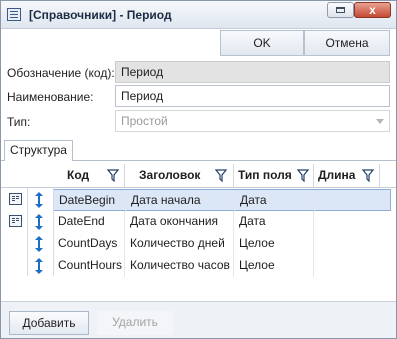 This screenshot has width=397, height=339. I want to click on code-field: Период, so click(252, 72).